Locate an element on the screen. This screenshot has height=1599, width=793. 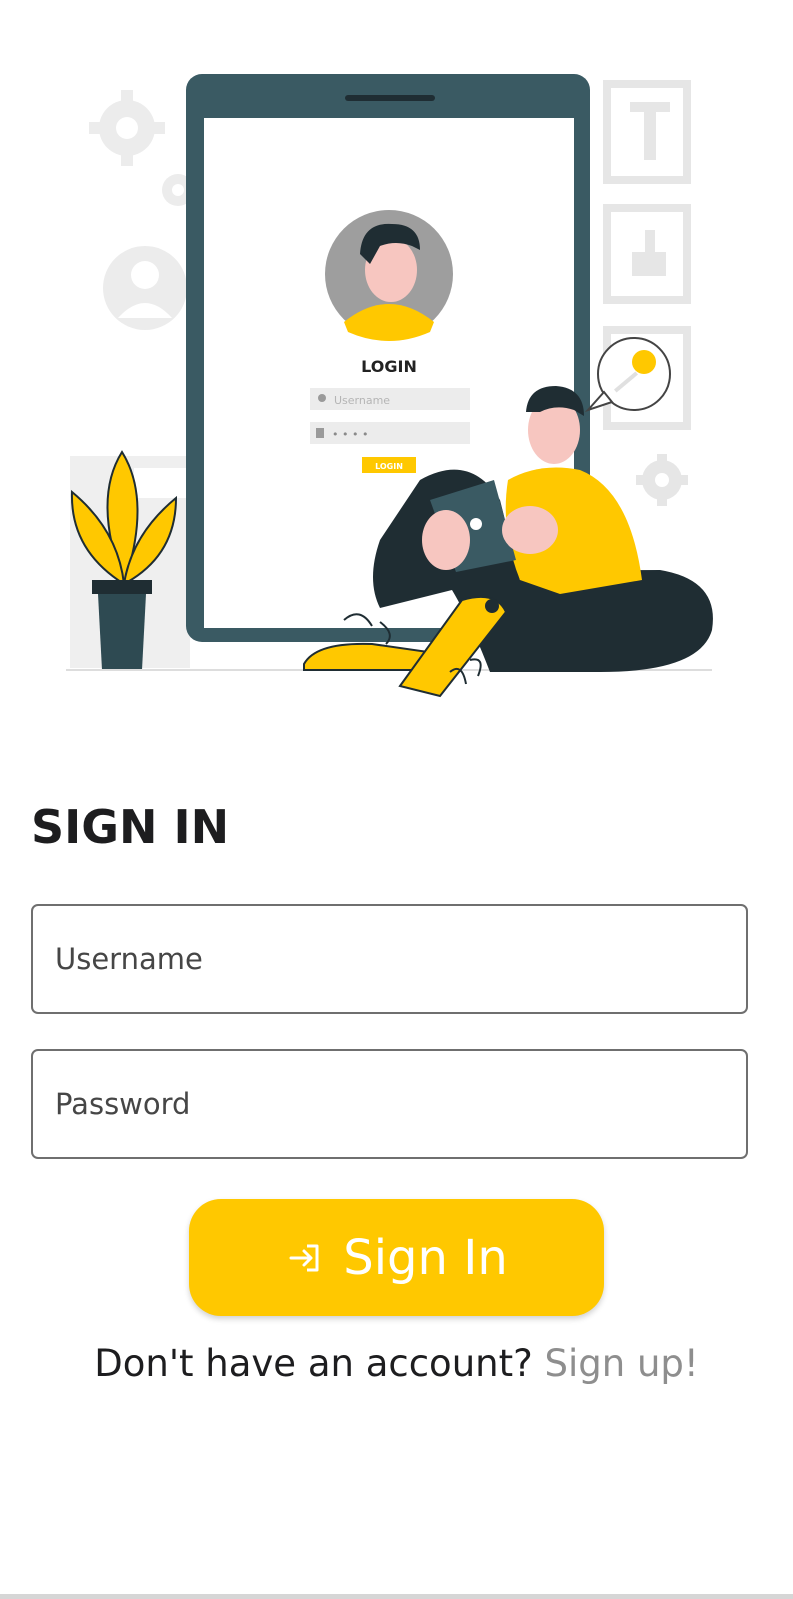
login-arrow-icon is located at coordinates (305, 1258).